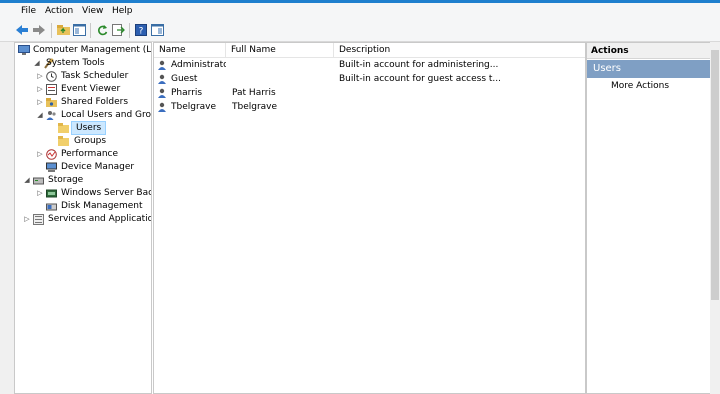  Describe the element at coordinates (92, 11) in the screenshot. I see `menu-view: View` at that location.